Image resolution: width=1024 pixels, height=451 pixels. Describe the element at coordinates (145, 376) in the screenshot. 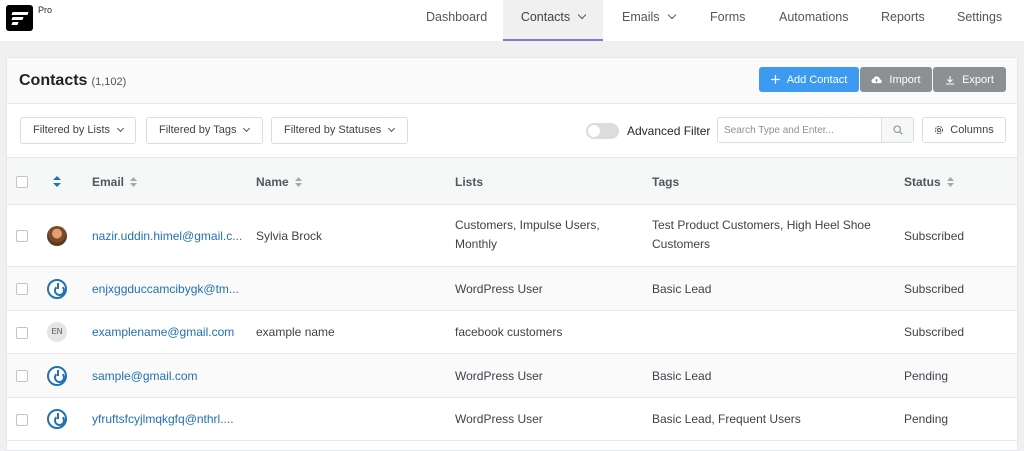

I see `contact-email-link: sample@gmail.com` at that location.